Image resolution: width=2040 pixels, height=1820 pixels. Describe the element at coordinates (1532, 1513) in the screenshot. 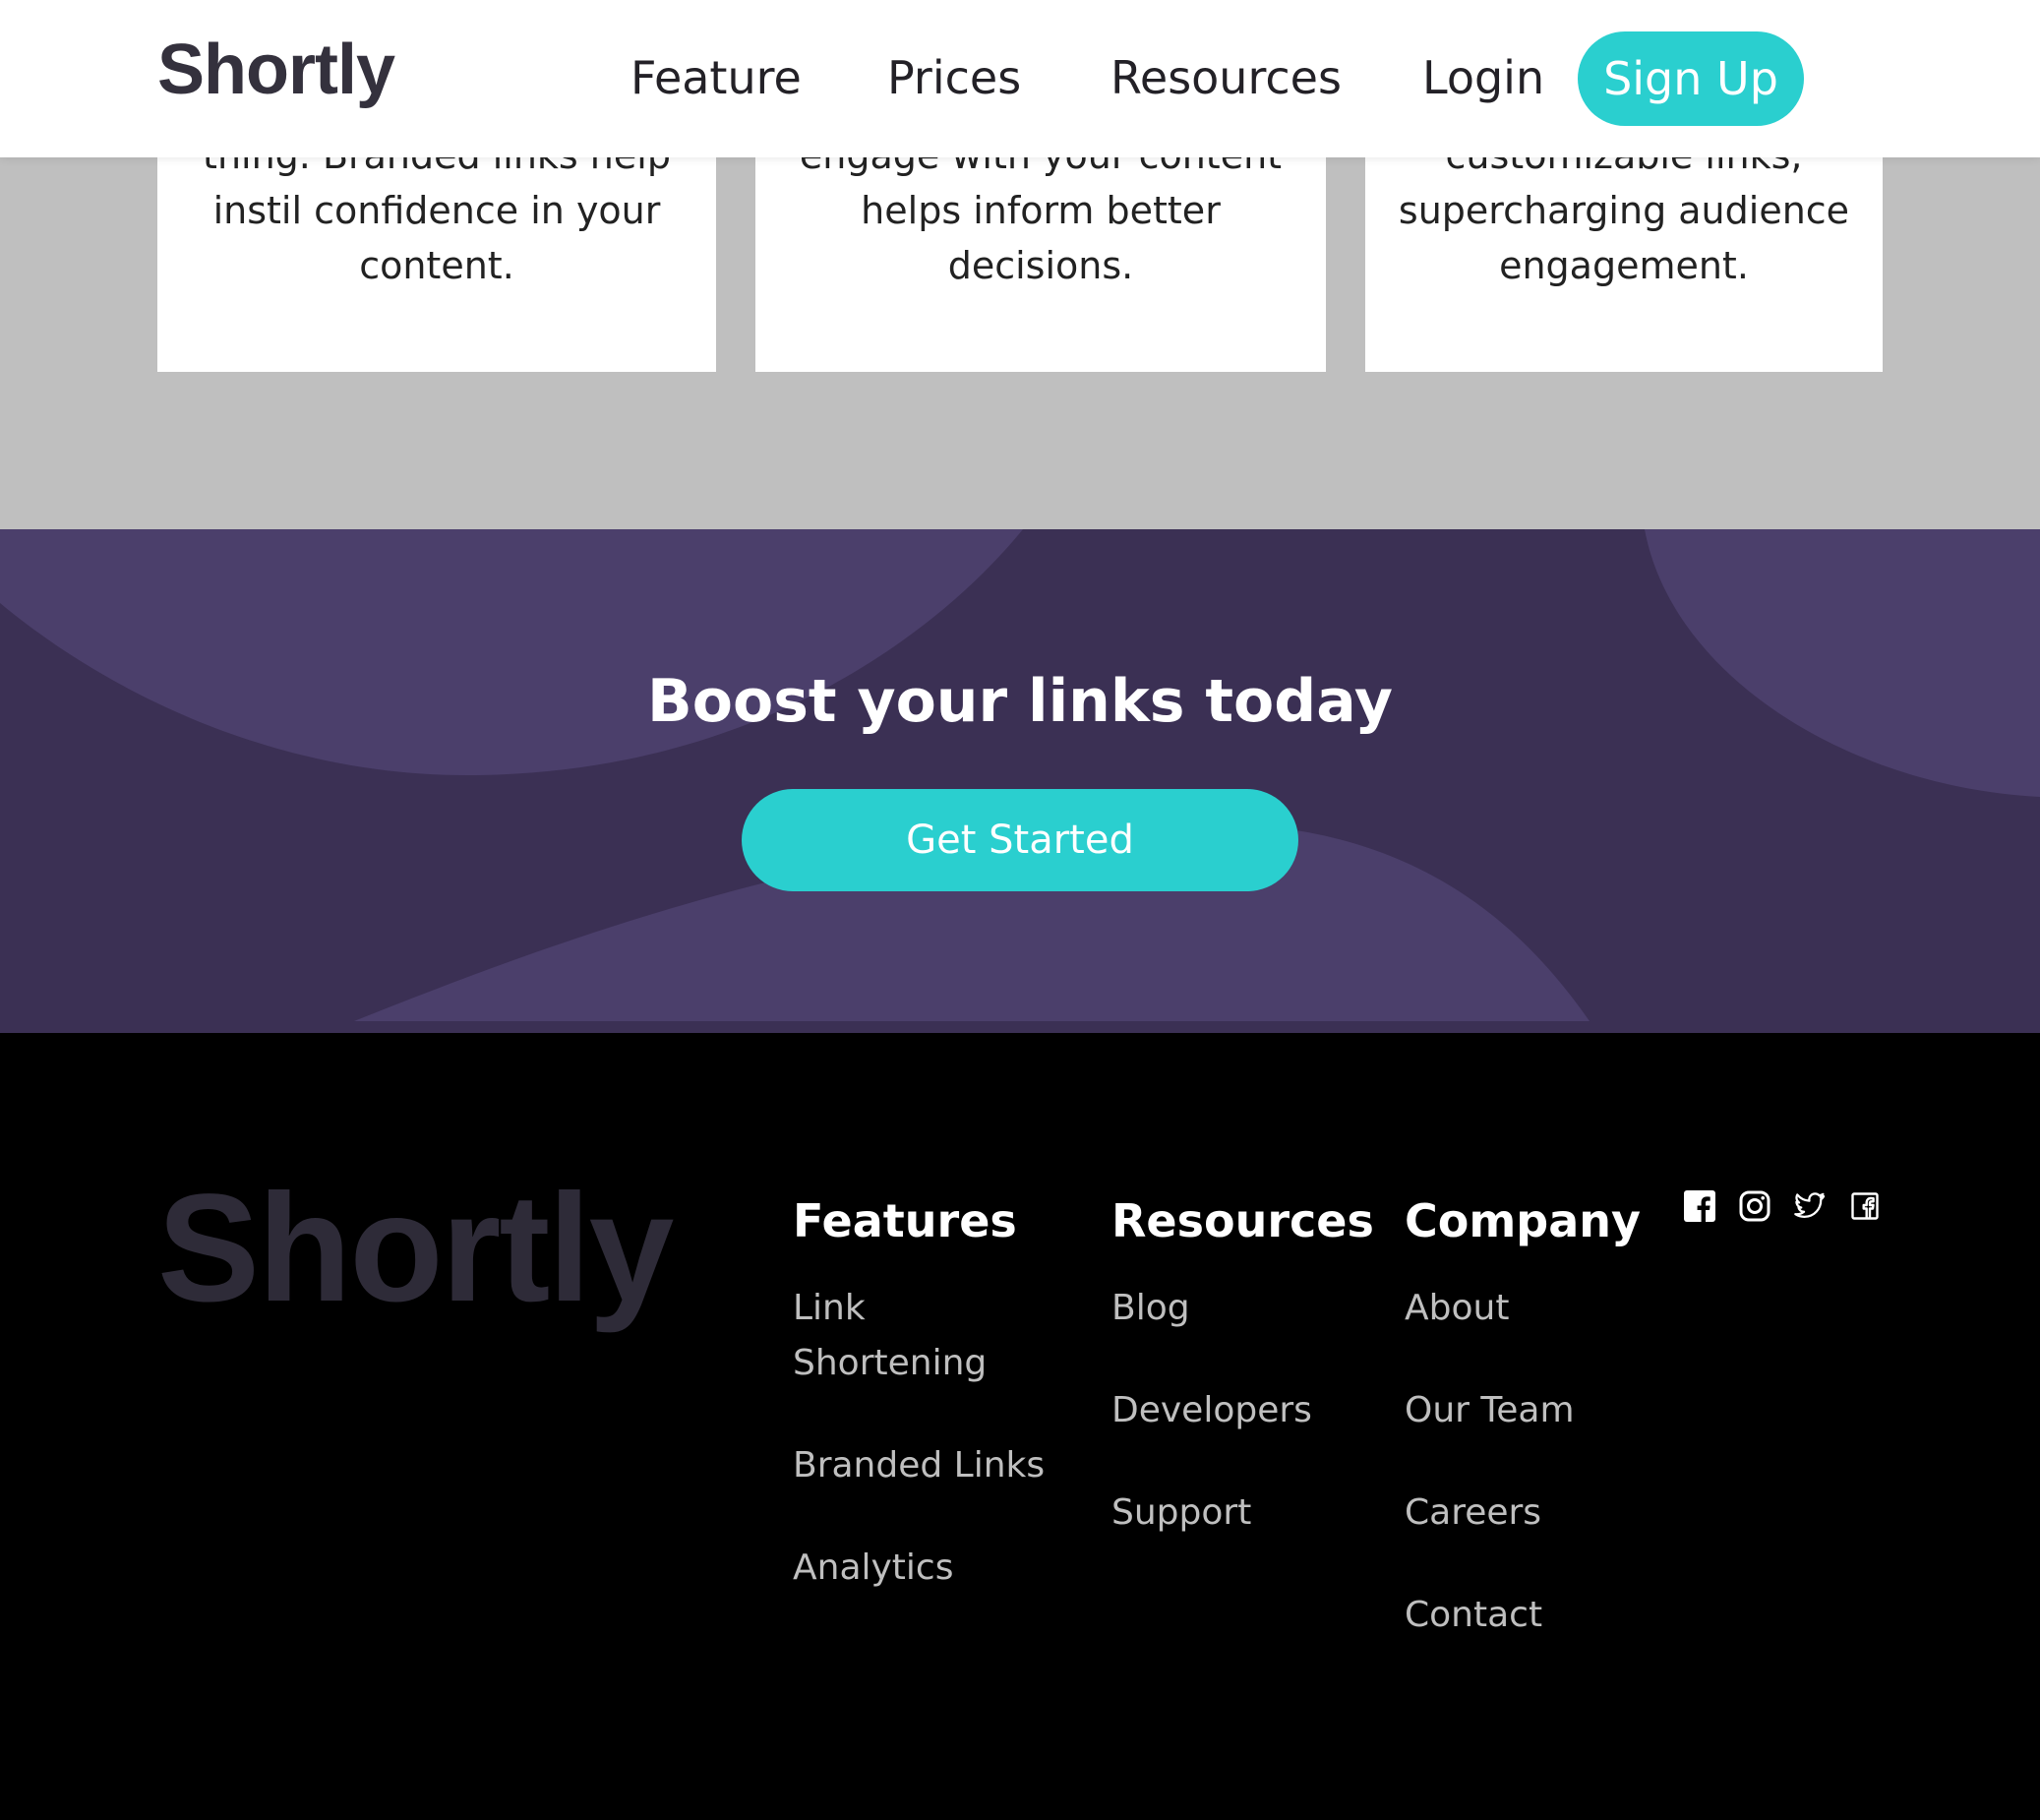

I see `footer-link-careers: Careers` at that location.